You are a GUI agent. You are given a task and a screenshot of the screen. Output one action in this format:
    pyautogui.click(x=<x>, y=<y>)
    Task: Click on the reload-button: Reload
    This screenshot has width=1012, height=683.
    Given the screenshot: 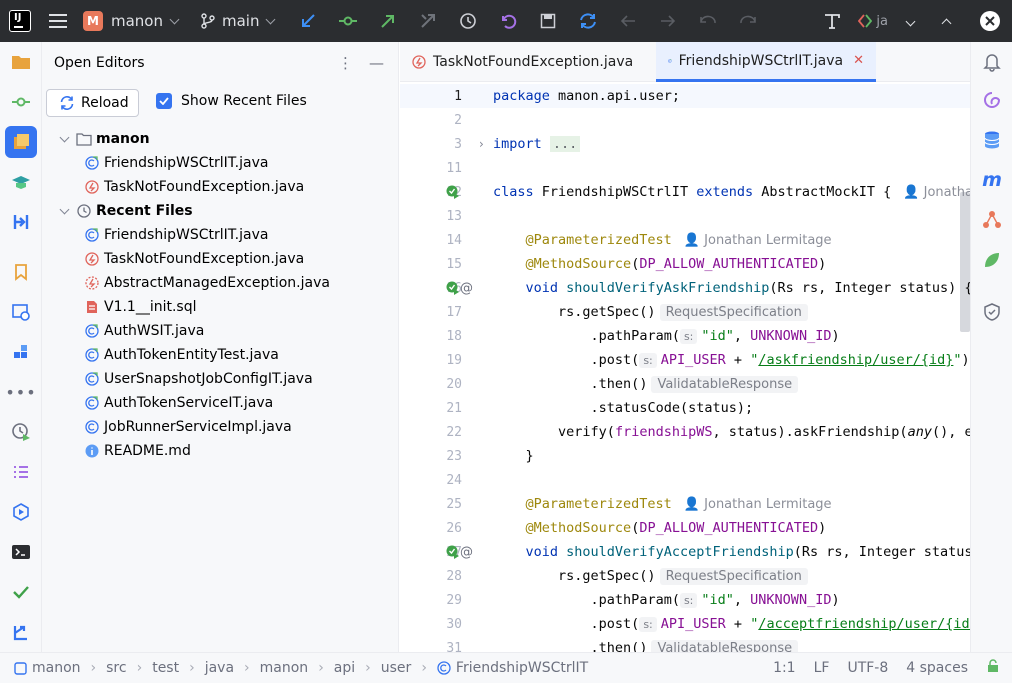 What is the action you would take?
    pyautogui.click(x=92, y=103)
    